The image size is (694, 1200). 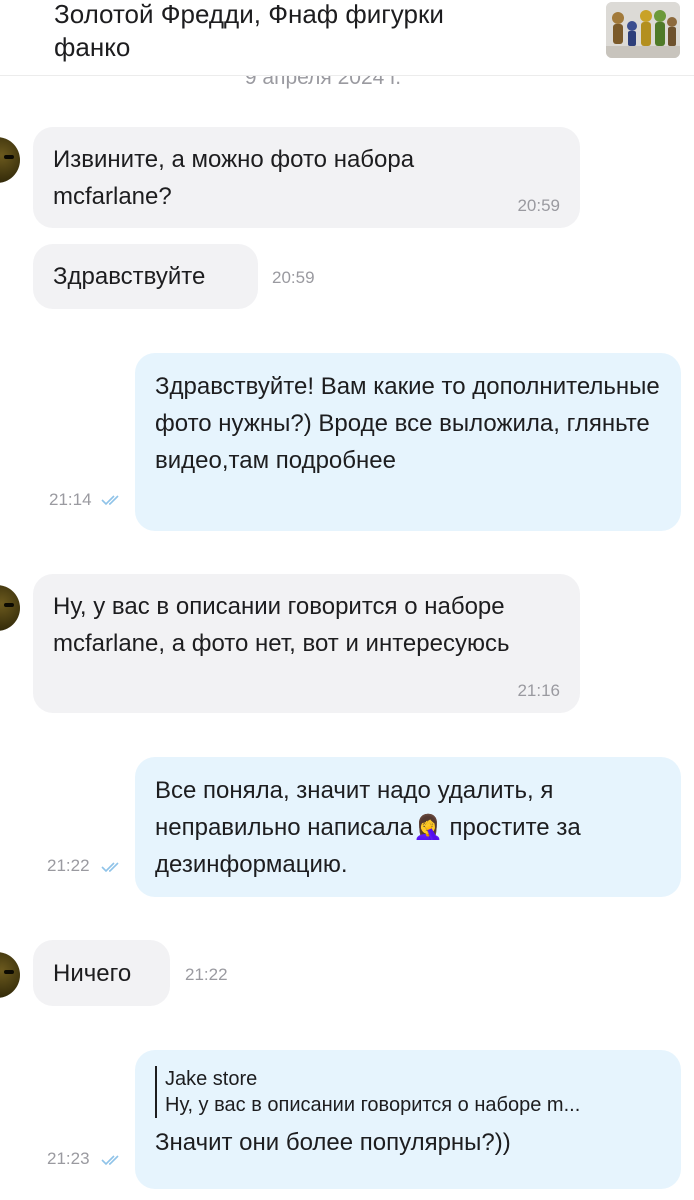 What do you see at coordinates (92, 973) in the screenshot?
I see `message-text: Ничего` at bounding box center [92, 973].